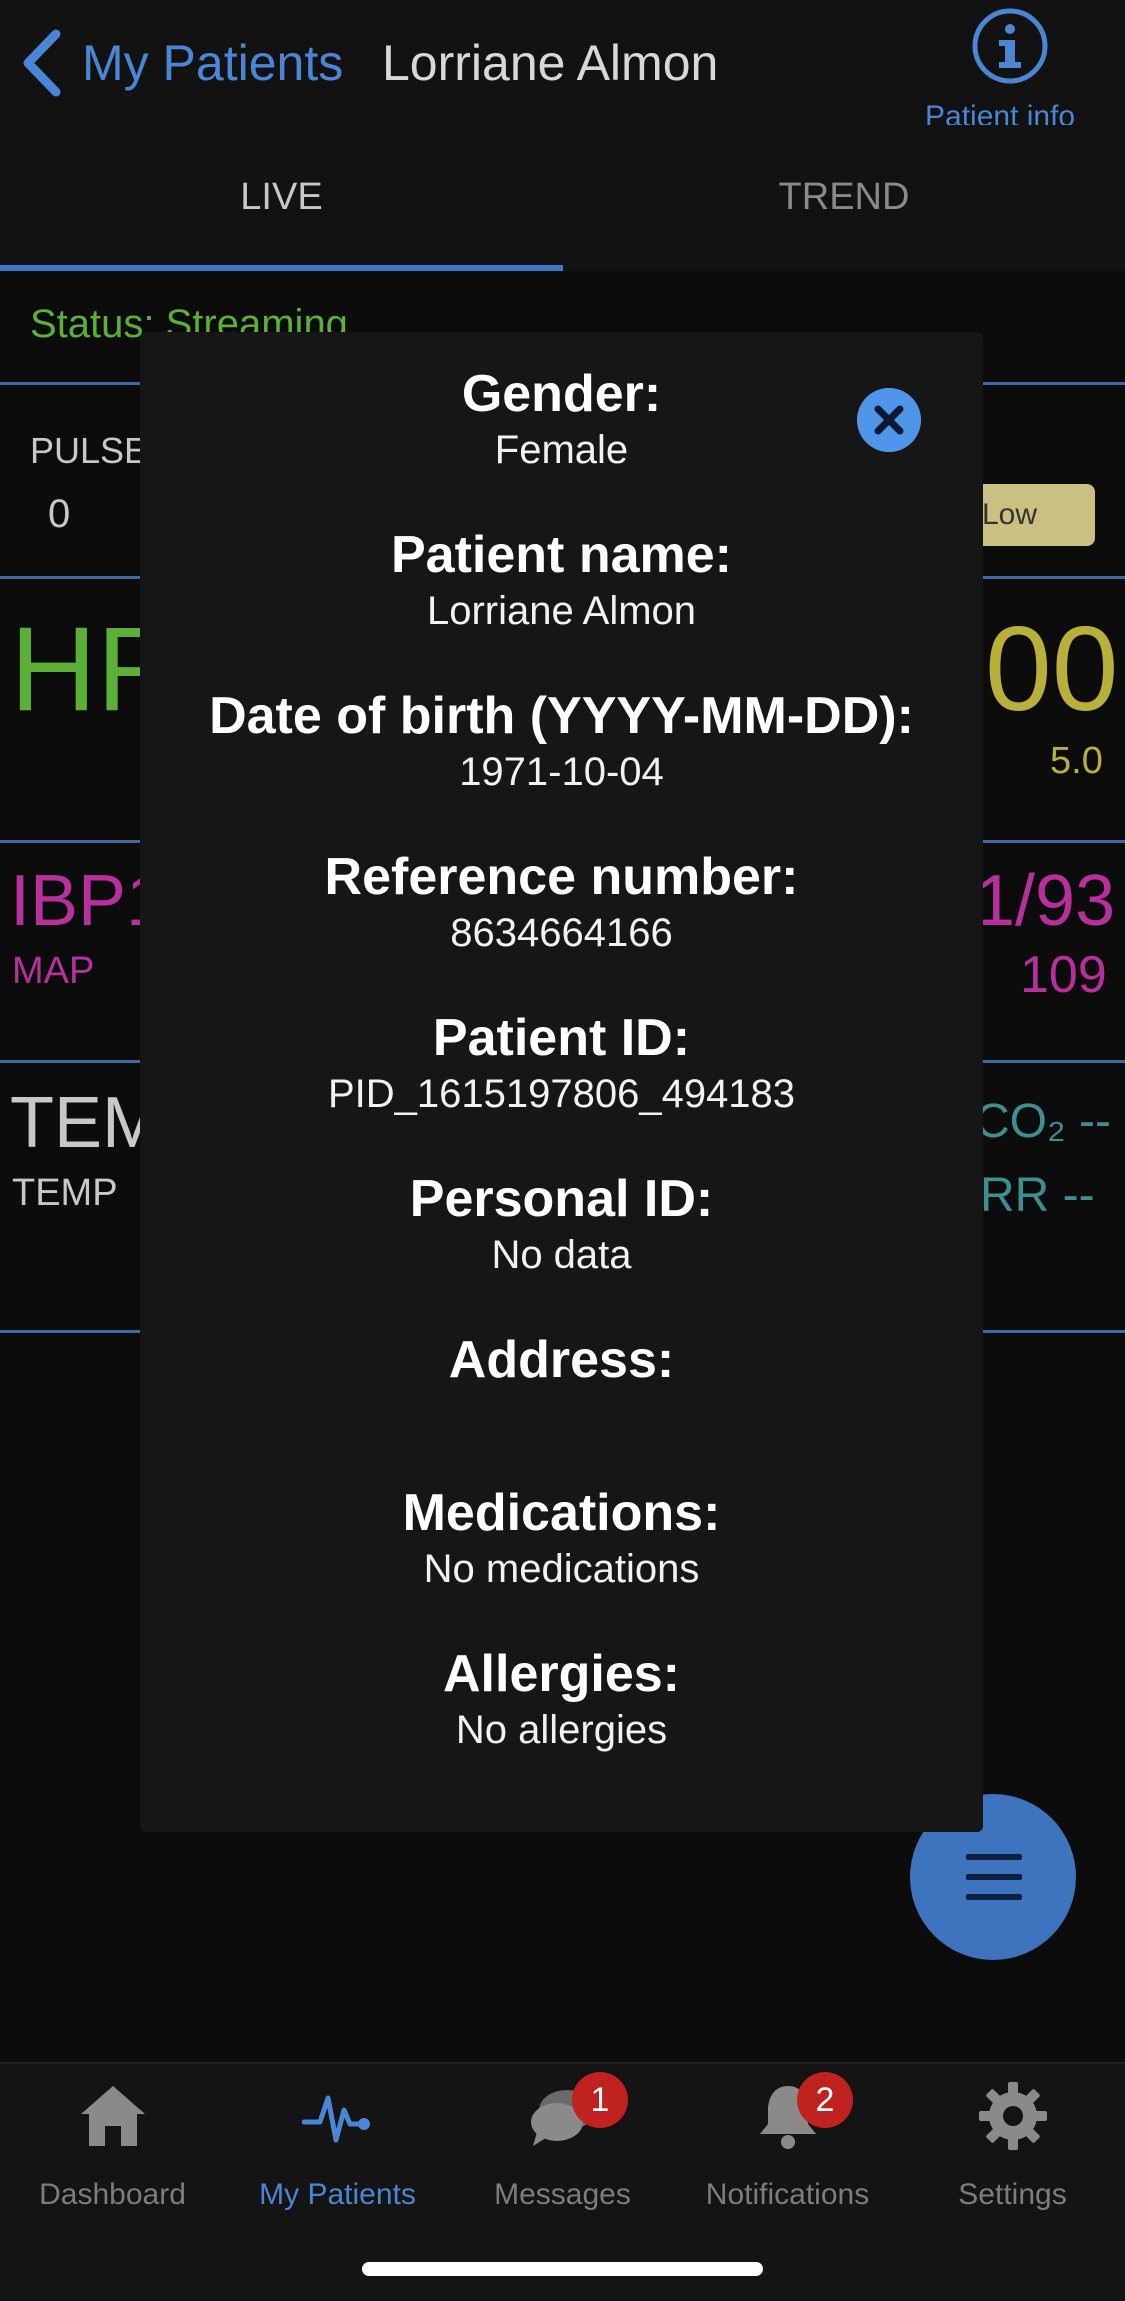 The image size is (1125, 2301). What do you see at coordinates (561, 611) in the screenshot?
I see `patient-name-field-value: Lorriane Almon` at bounding box center [561, 611].